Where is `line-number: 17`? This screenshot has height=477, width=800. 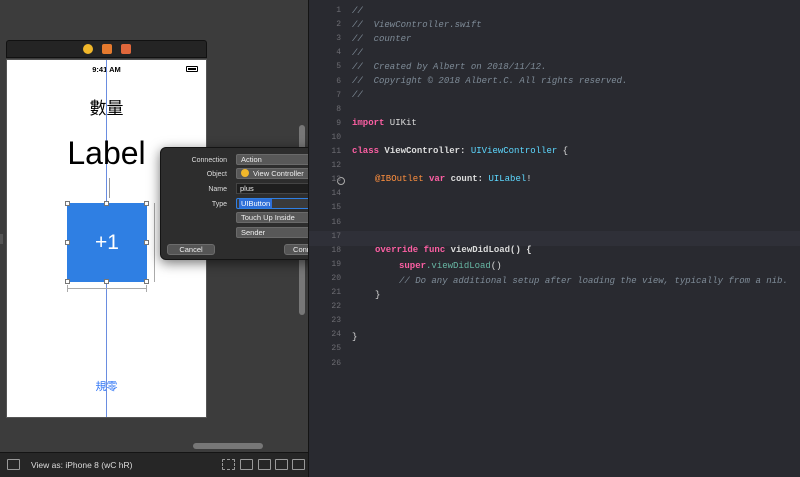
line-number: 17 is located at coordinates (336, 236).